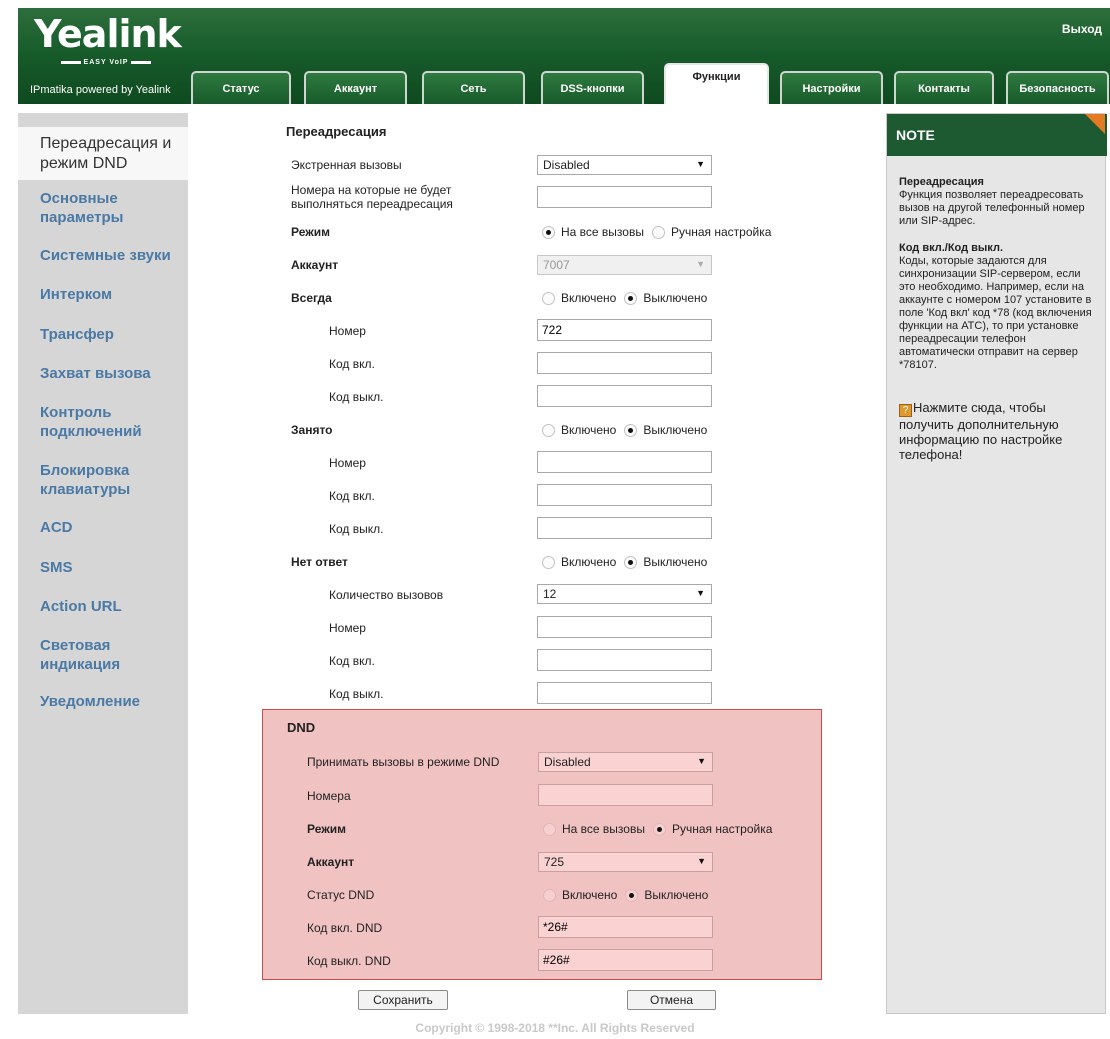 This screenshot has height=1039, width=1110. Describe the element at coordinates (103, 294) in the screenshot. I see `sidebar-item-intercom: Интерком` at that location.